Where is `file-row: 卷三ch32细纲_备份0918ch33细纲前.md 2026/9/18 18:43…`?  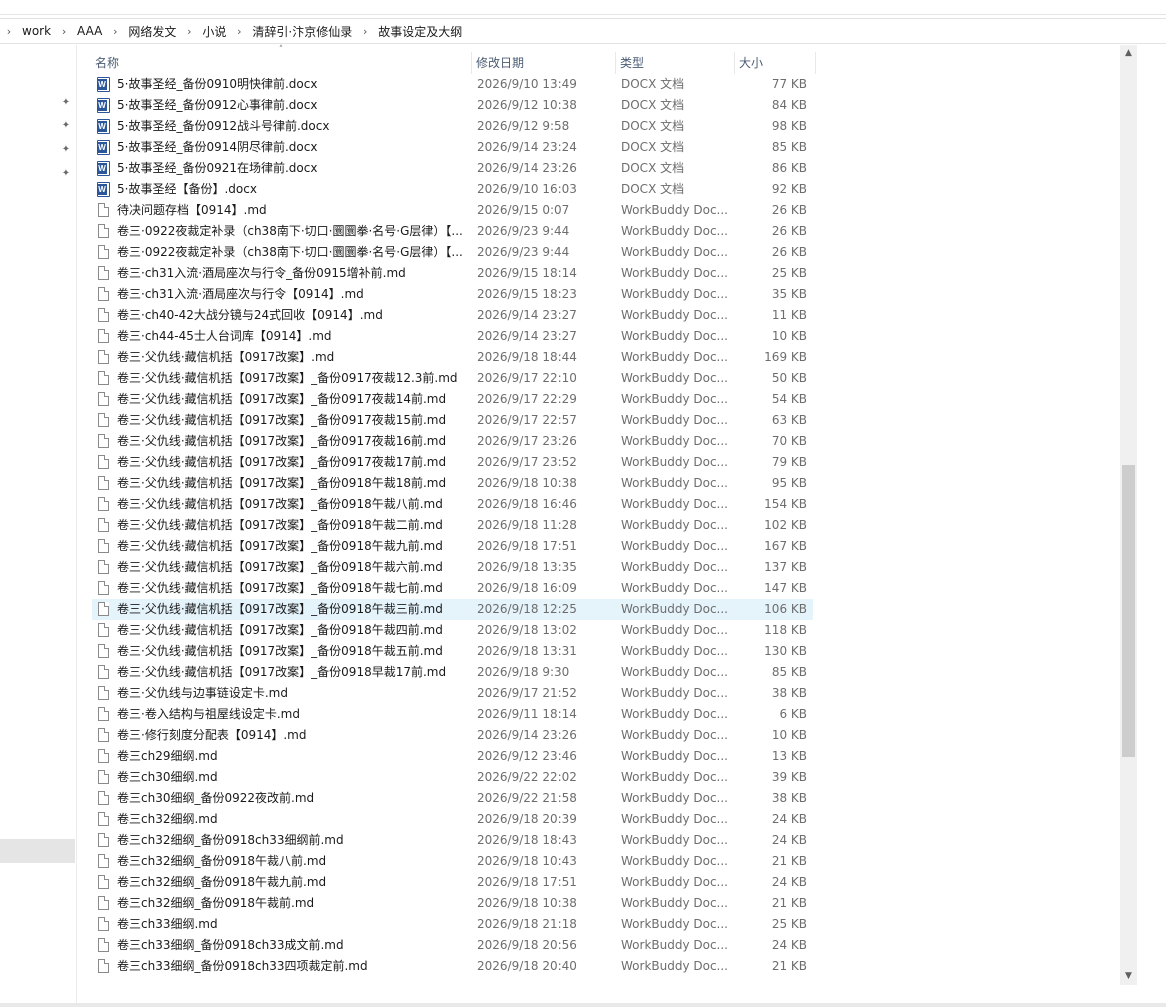
file-row: 卷三ch32细纲_备份0918ch33细纲前.md 2026/9/18 18:43… is located at coordinates (452, 840).